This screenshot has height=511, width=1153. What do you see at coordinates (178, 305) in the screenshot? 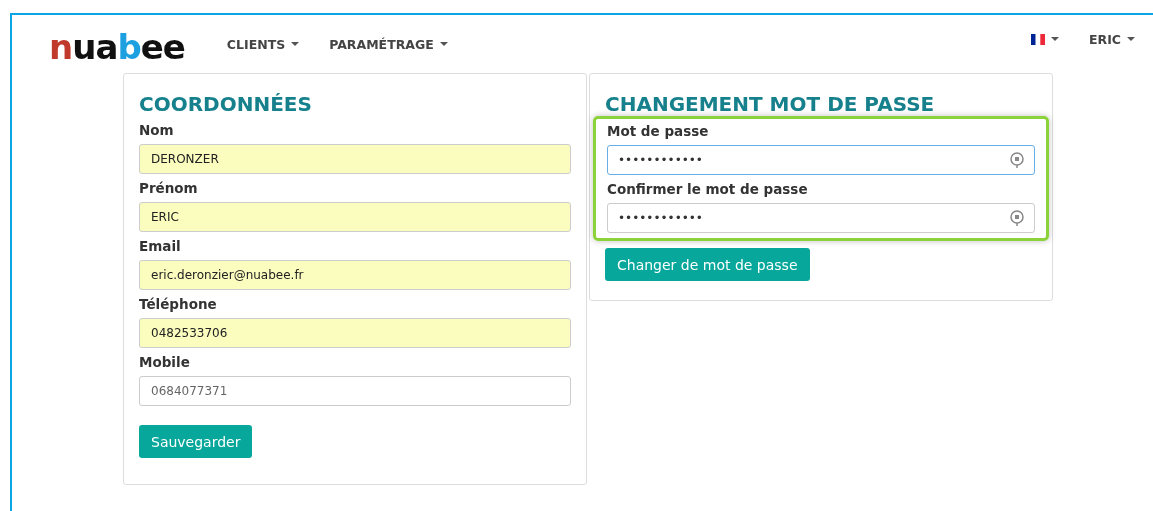
I see `field-label: Téléphone` at bounding box center [178, 305].